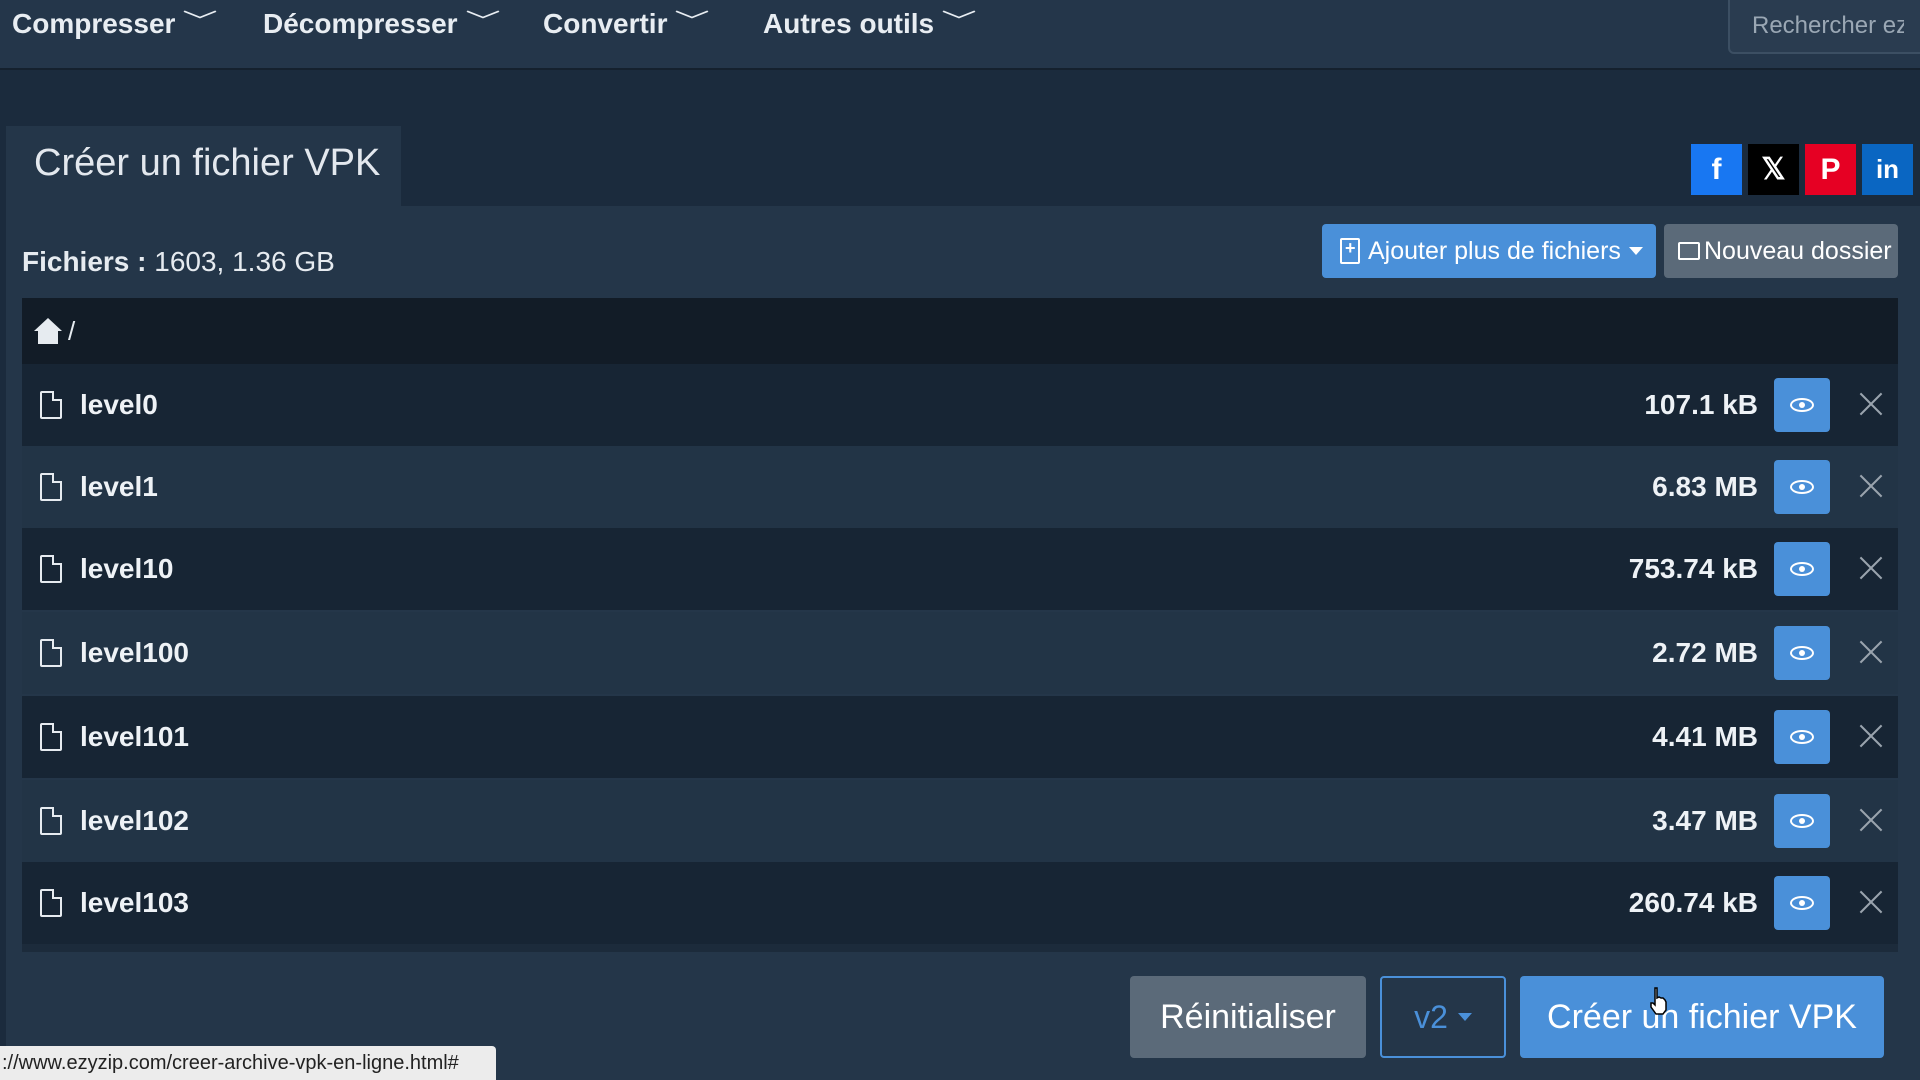 Image resolution: width=1920 pixels, height=1080 pixels. Describe the element at coordinates (84, 261) in the screenshot. I see `files-label: Fichiers :` at that location.